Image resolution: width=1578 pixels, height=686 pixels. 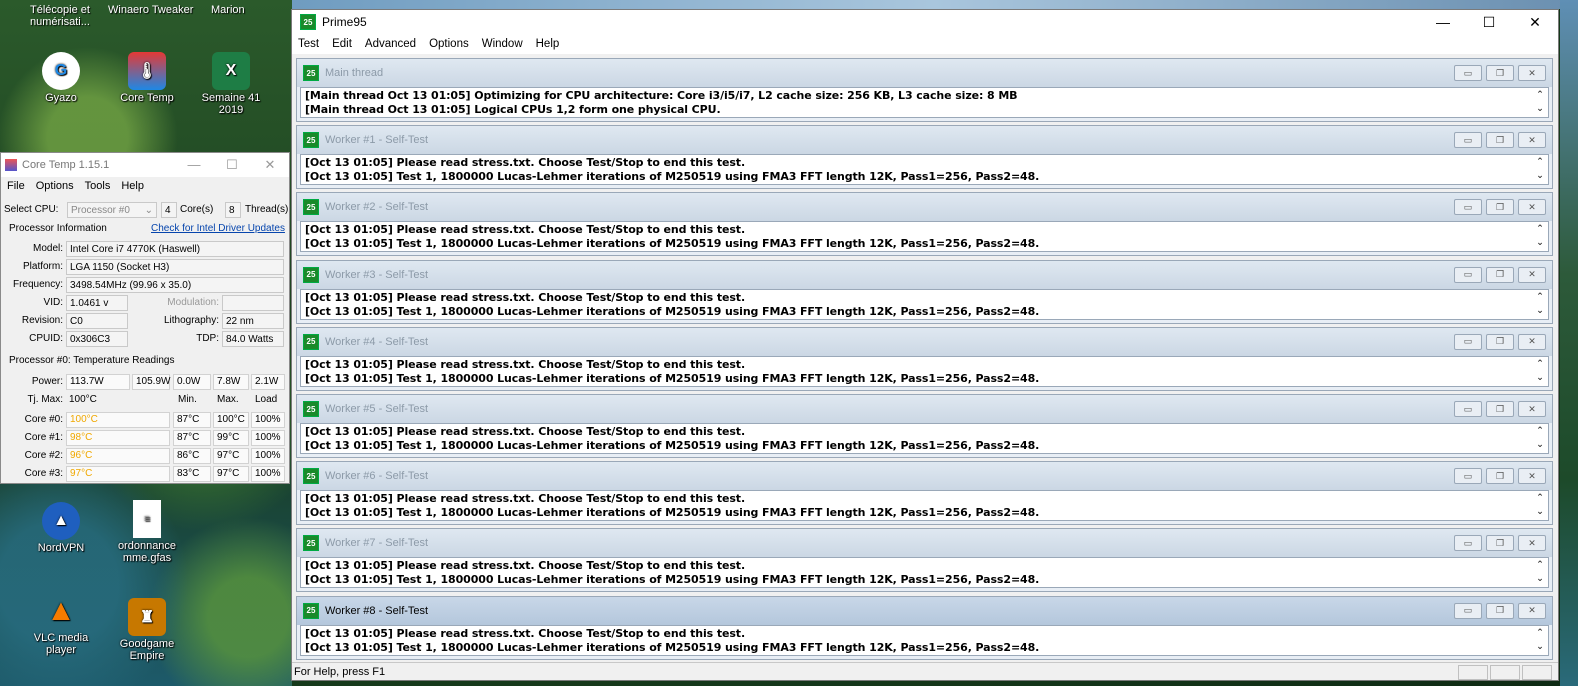 What do you see at coordinates (61, 624) in the screenshot?
I see `desktop-icon-vlc: ▲ VLC media player` at bounding box center [61, 624].